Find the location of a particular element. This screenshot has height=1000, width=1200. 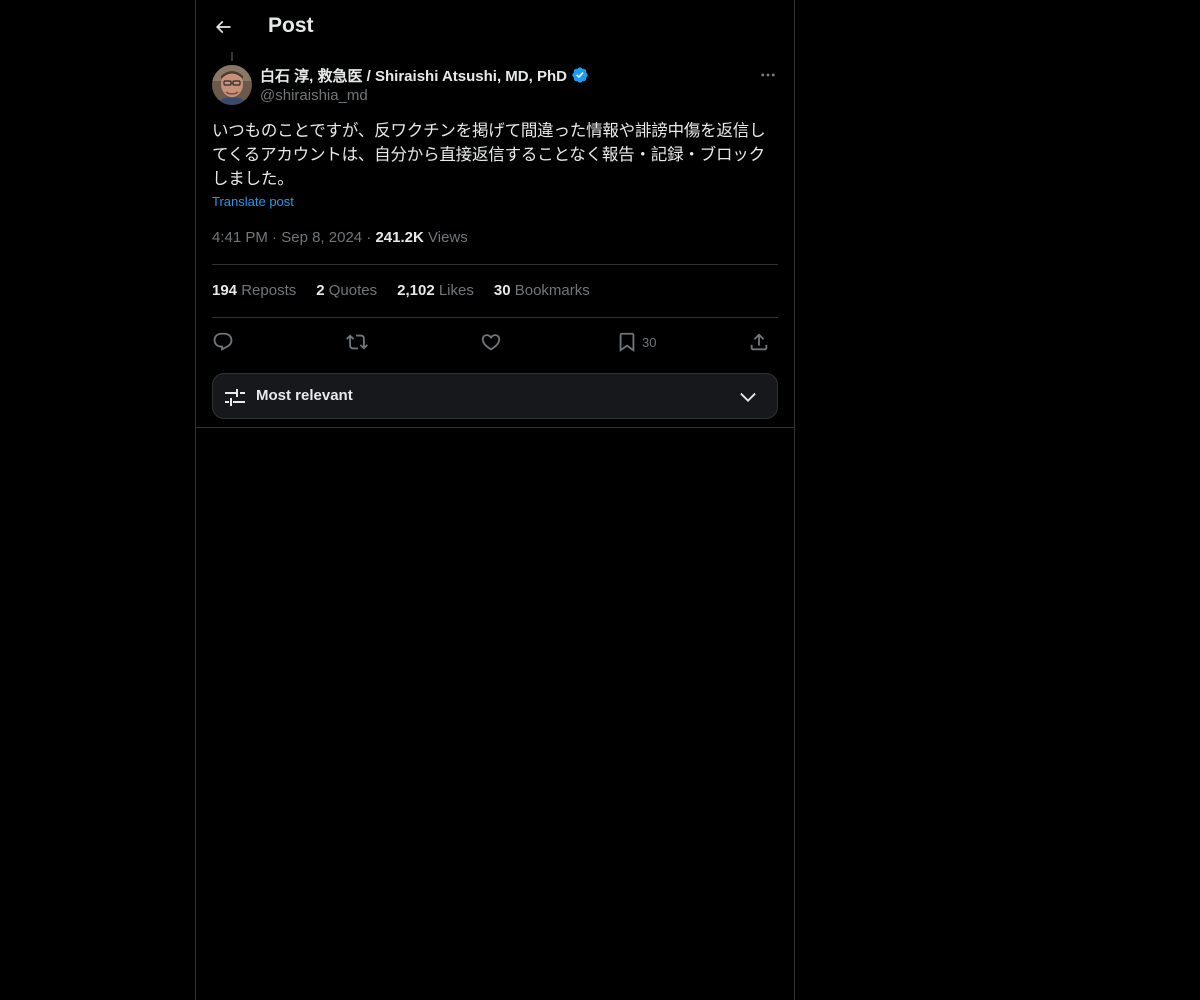

reply-button is located at coordinates (223, 342).